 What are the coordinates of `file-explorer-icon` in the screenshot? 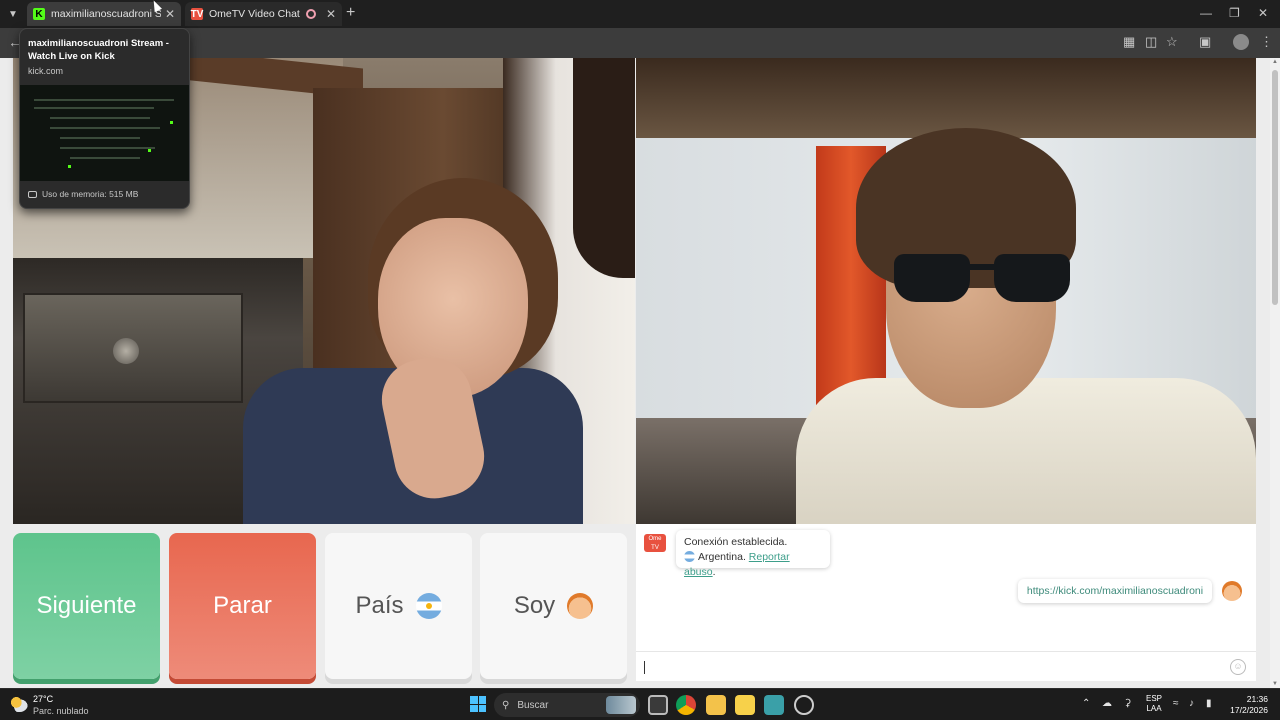 It's located at (716, 705).